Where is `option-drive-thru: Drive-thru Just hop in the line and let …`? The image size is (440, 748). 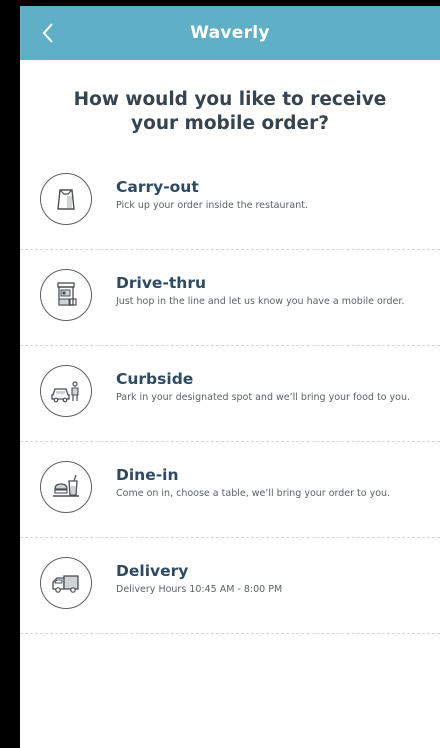 option-drive-thru: Drive-thru Just hop in the line and let … is located at coordinates (230, 298).